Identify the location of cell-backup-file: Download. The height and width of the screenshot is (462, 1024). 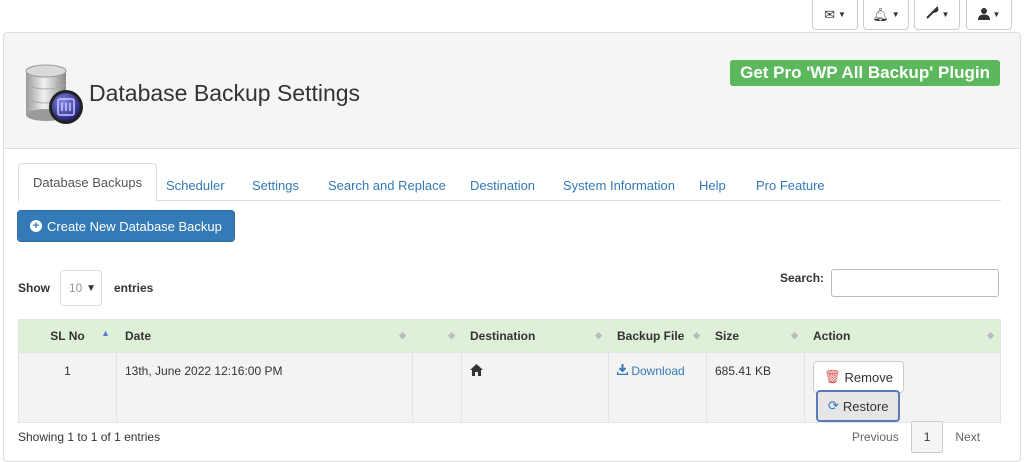
(657, 387).